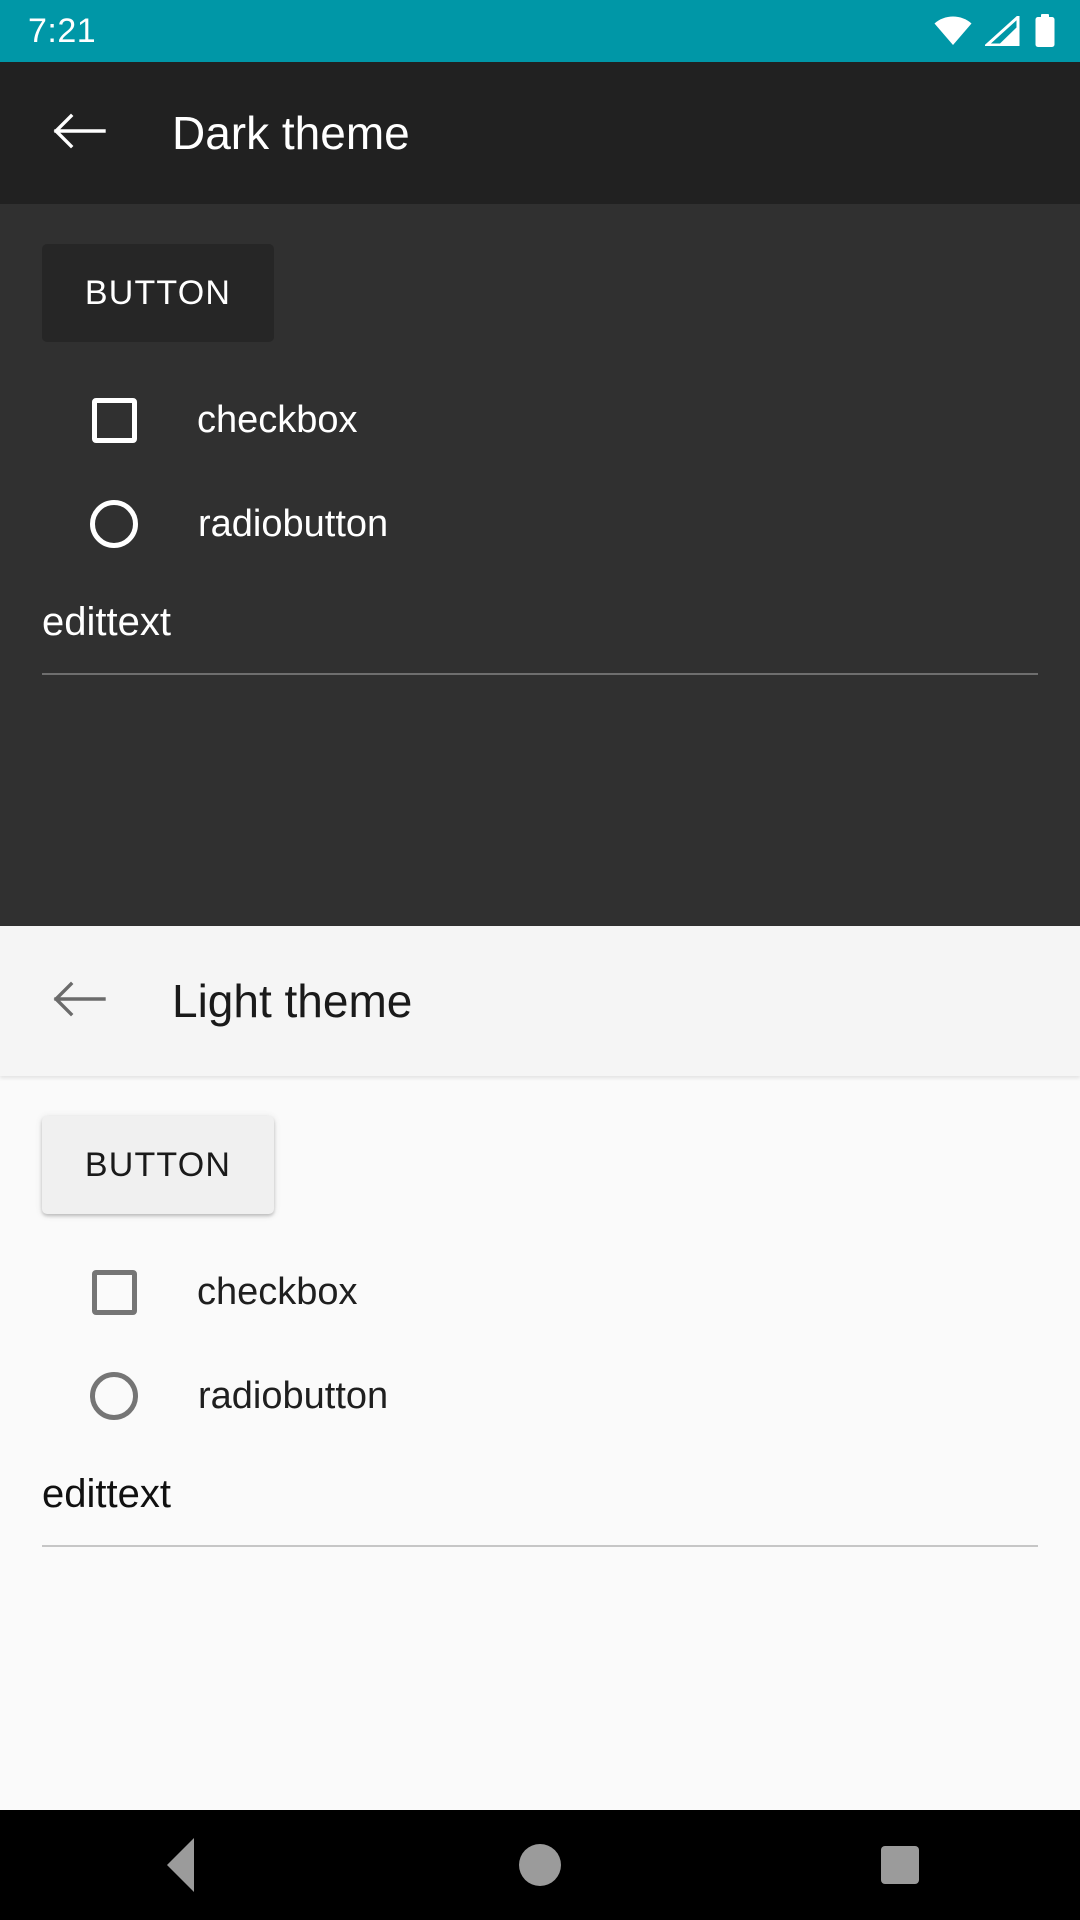 The width and height of the screenshot is (1080, 1920). I want to click on light-back-button, so click(79, 1001).